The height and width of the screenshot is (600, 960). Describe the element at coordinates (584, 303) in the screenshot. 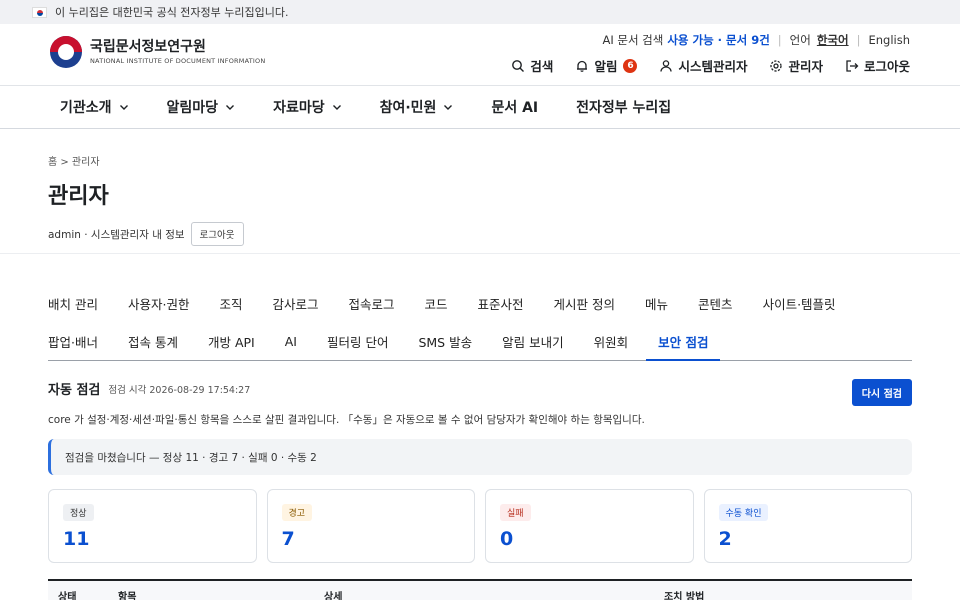

I see `tab-board-definition: 게시판 정의` at that location.